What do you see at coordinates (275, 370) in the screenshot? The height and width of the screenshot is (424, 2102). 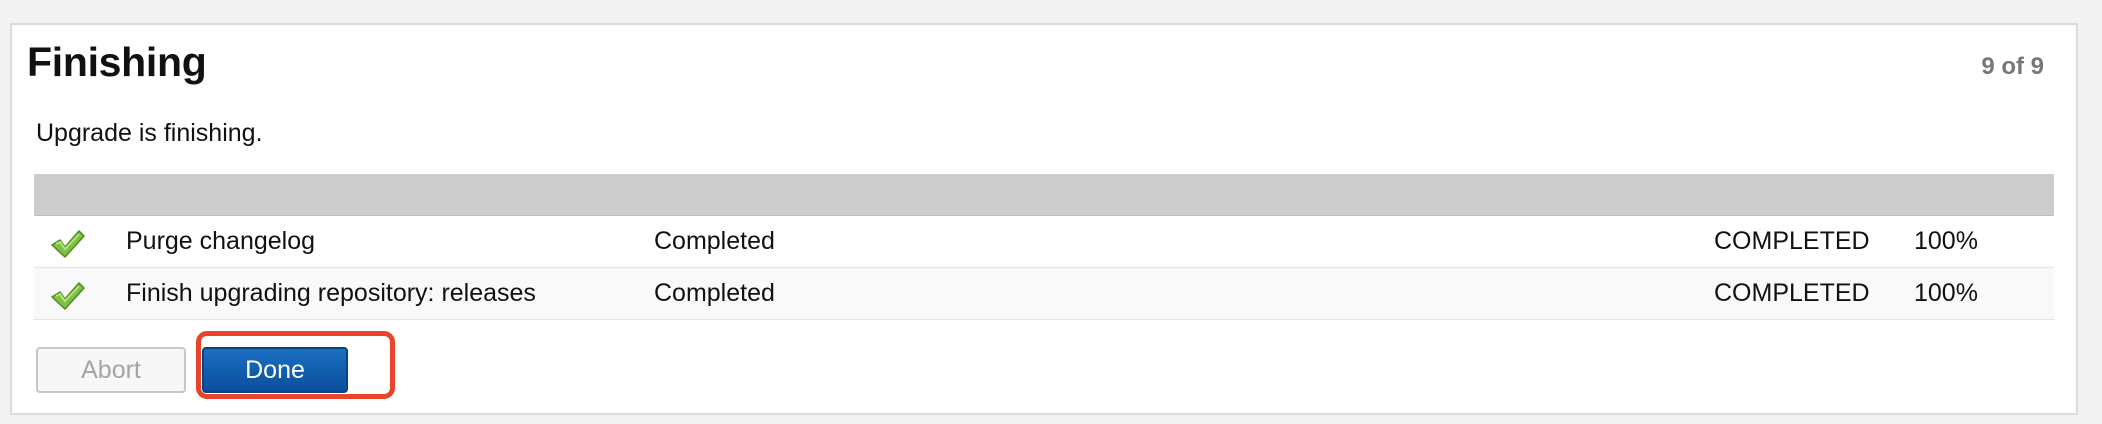 I see `done-button: Done` at bounding box center [275, 370].